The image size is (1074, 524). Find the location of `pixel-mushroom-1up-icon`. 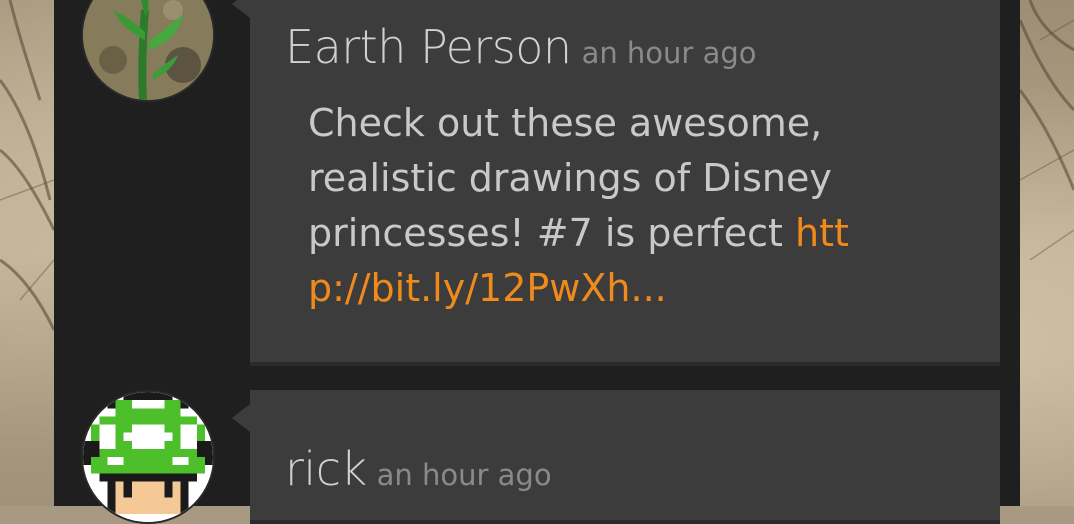

pixel-mushroom-1up-icon is located at coordinates (148, 457).